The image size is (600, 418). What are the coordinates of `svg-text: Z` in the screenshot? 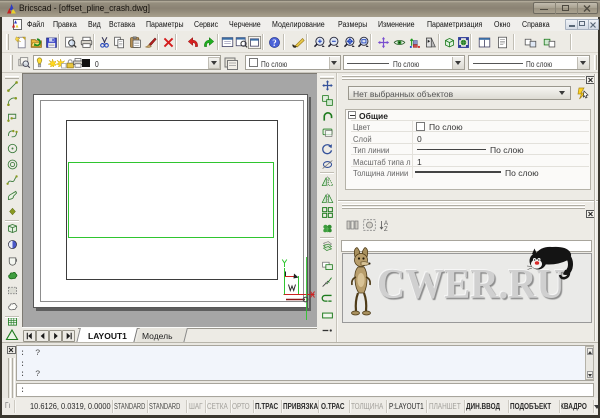 It's located at (386, 229).